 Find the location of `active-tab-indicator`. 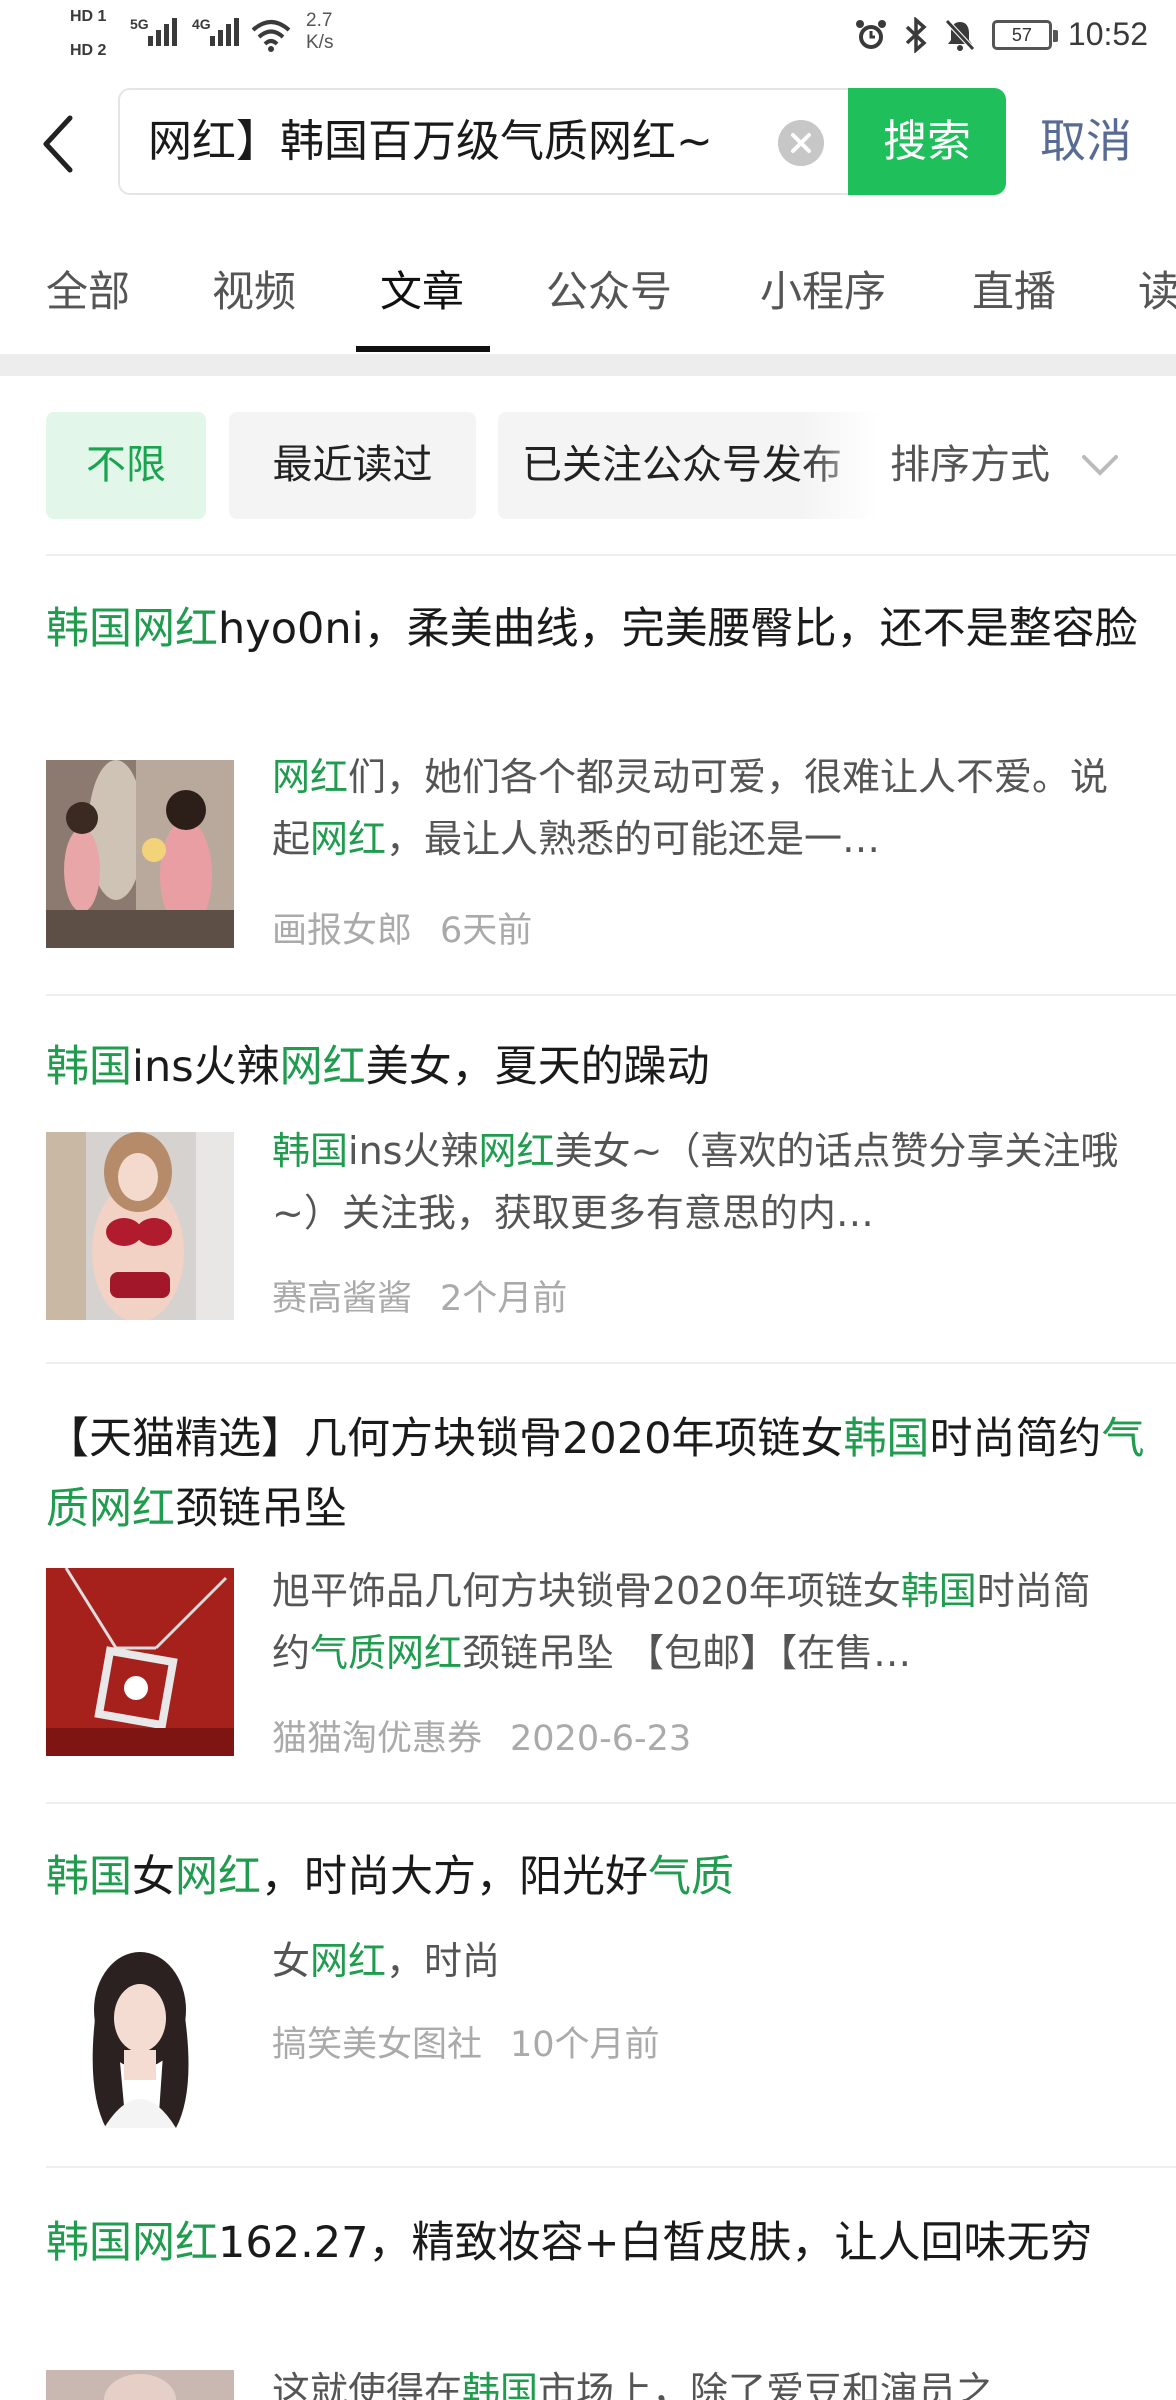

active-tab-indicator is located at coordinates (423, 349).